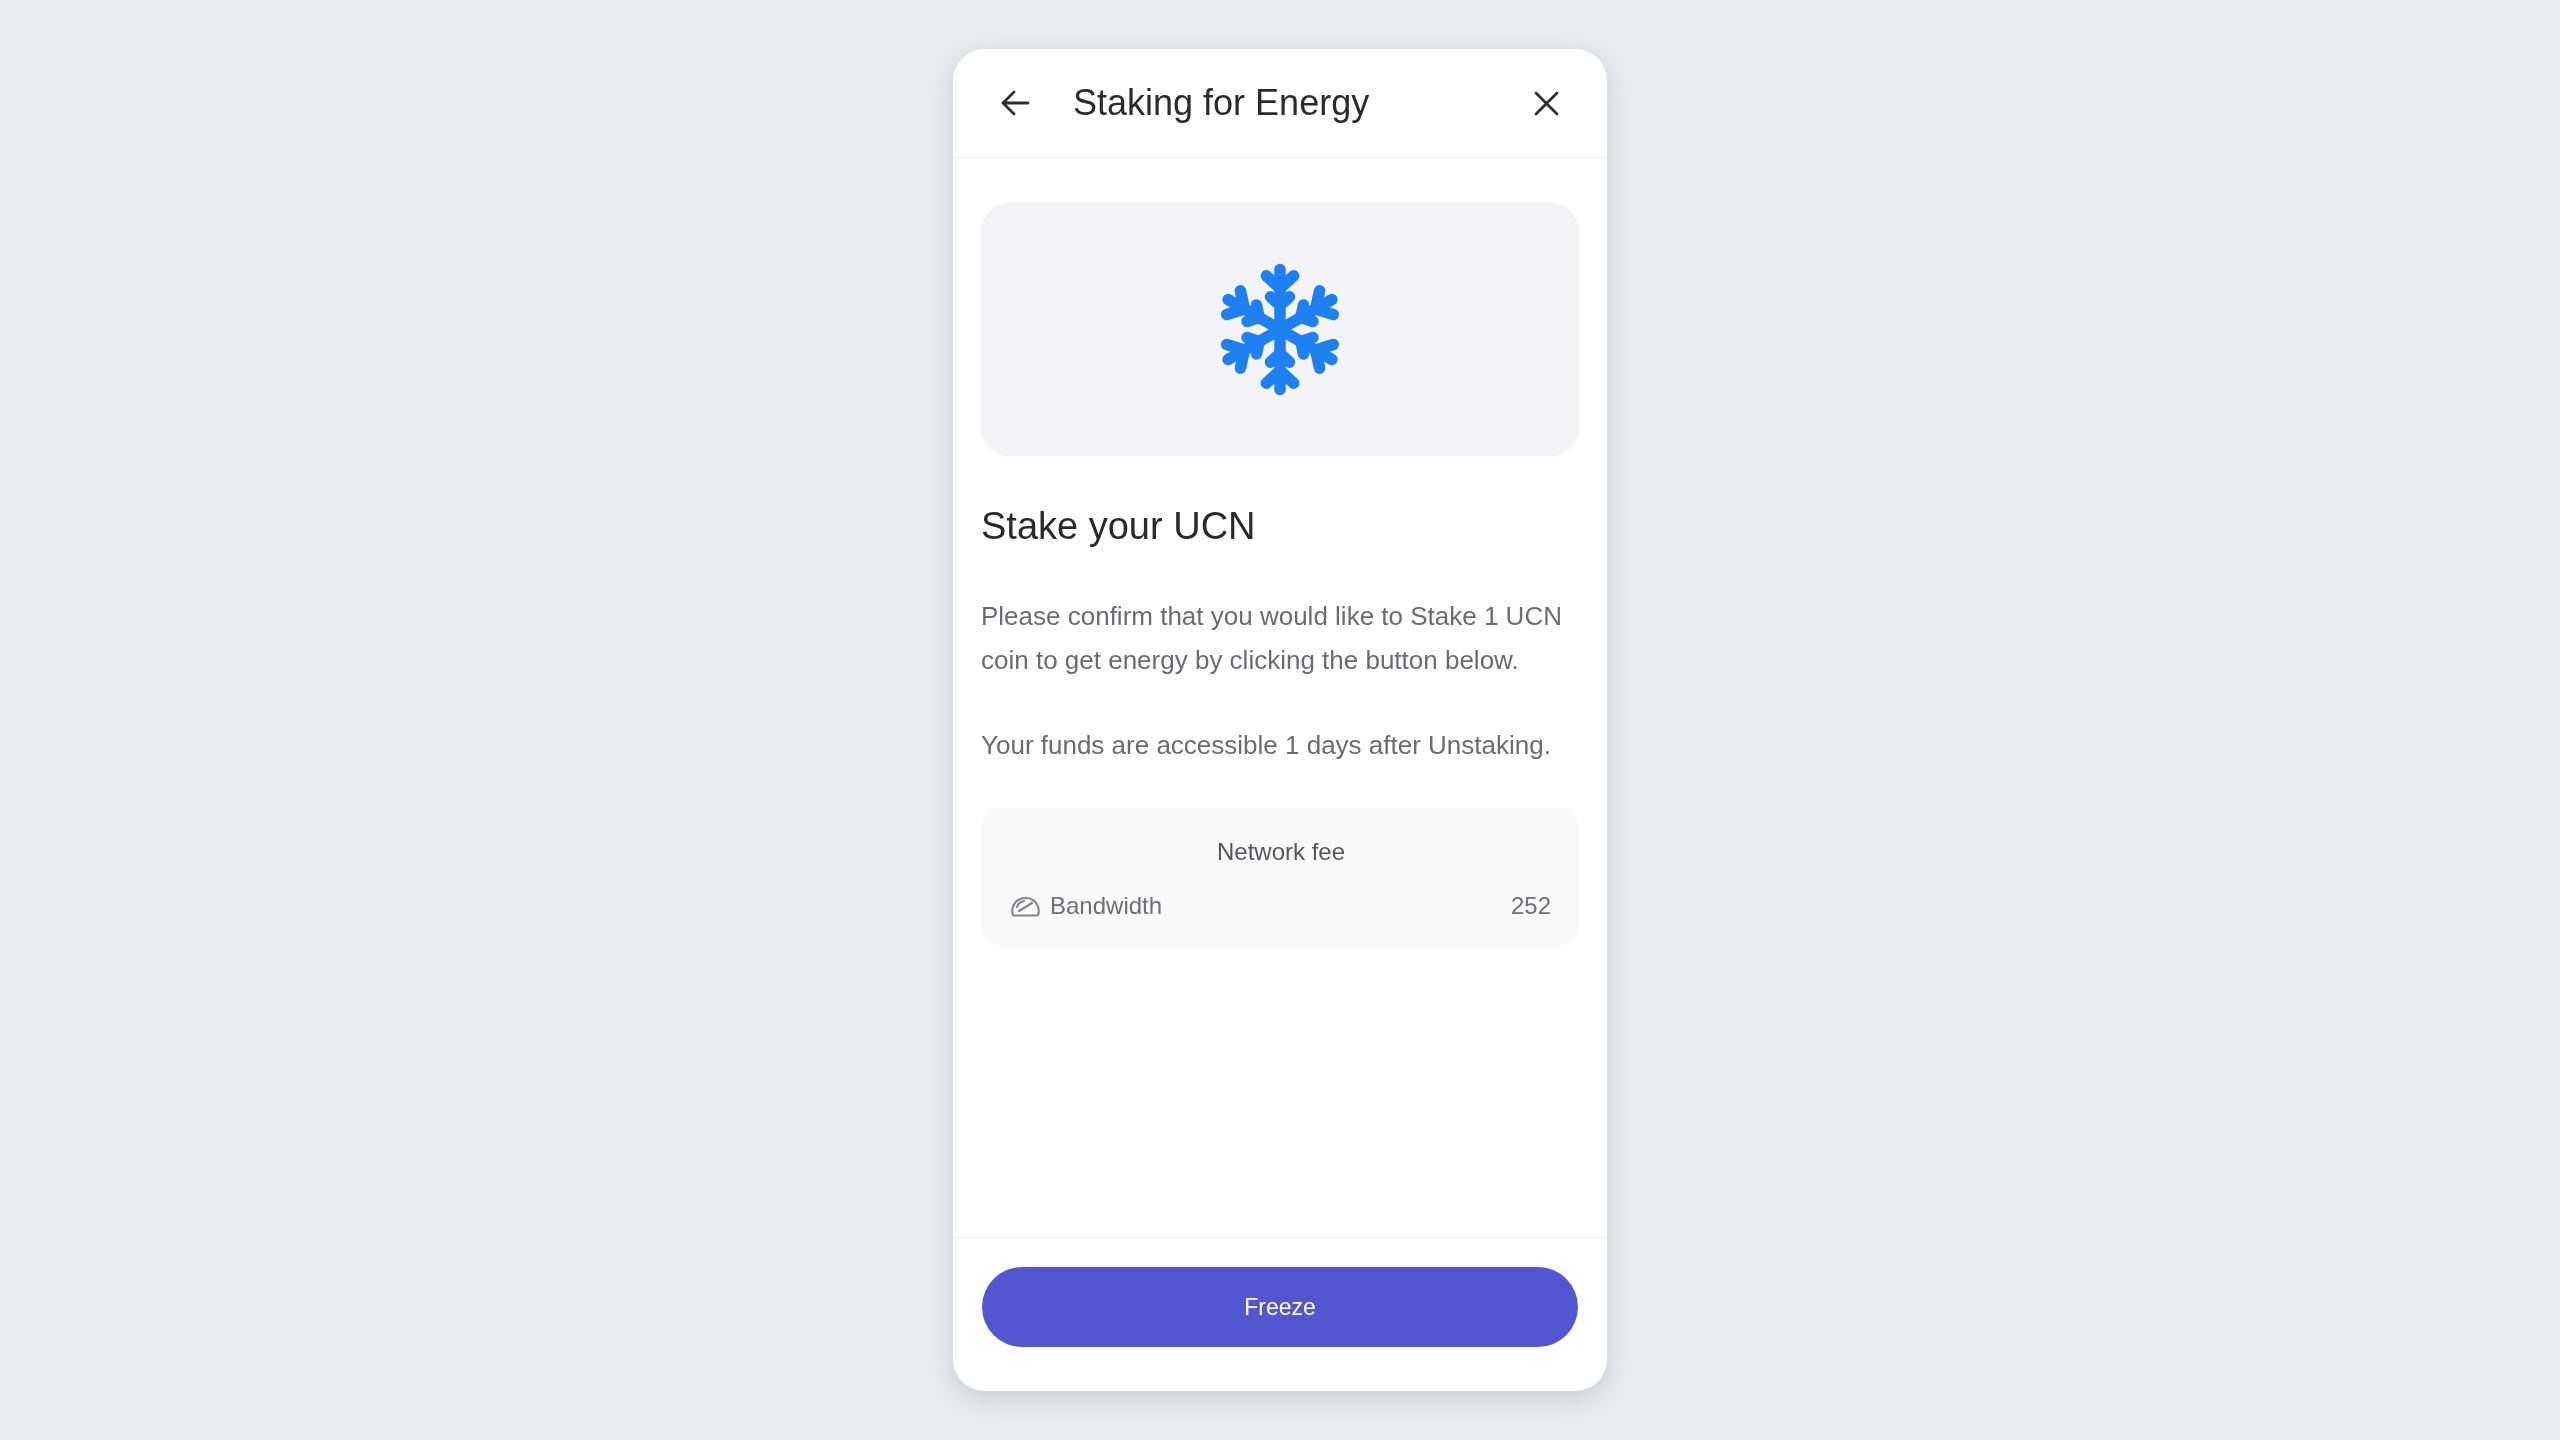 The image size is (2560, 1440). What do you see at coordinates (1015, 103) in the screenshot?
I see `back-icon` at bounding box center [1015, 103].